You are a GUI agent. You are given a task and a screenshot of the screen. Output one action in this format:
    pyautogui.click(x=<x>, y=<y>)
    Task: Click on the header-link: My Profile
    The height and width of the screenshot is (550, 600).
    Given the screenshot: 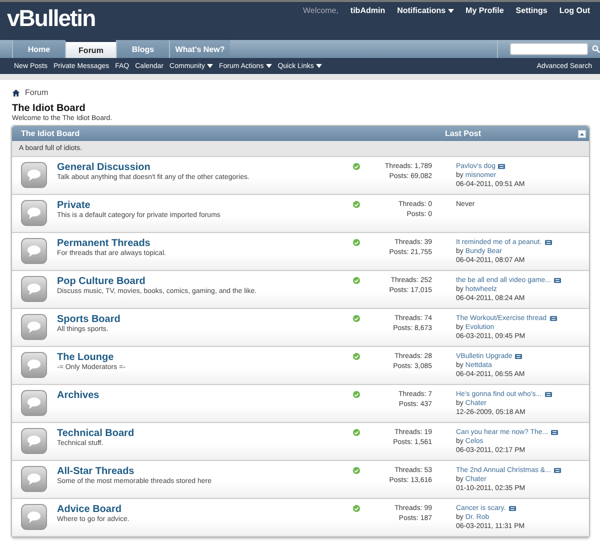 What is the action you would take?
    pyautogui.click(x=485, y=10)
    